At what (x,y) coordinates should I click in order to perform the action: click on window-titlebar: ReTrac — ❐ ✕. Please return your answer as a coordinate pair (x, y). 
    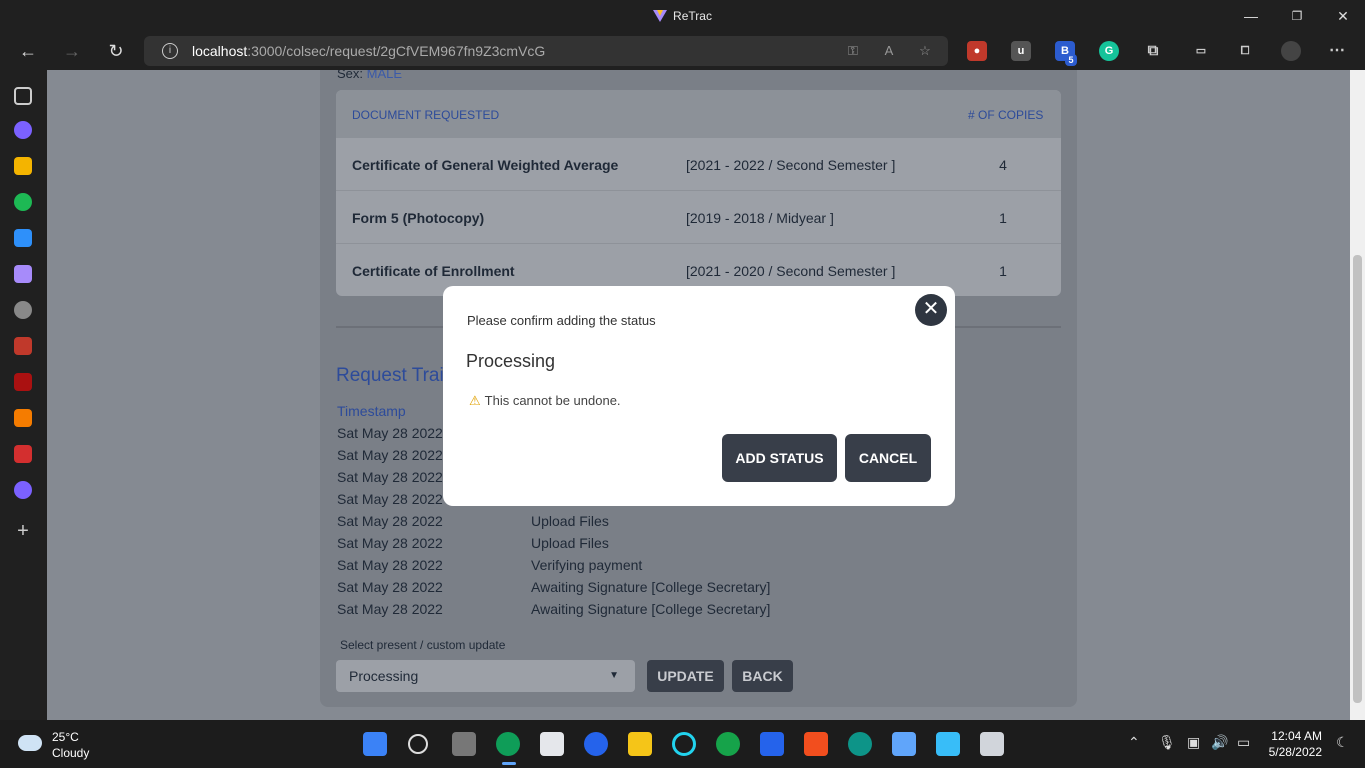
    Looking at the image, I should click on (682, 16).